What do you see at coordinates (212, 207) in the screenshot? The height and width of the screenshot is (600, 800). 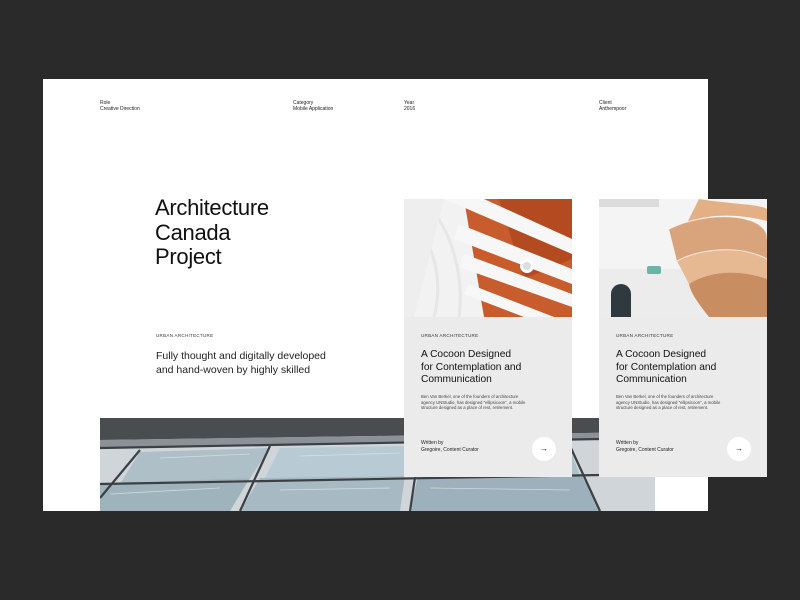 I see `title-line: Architecture` at bounding box center [212, 207].